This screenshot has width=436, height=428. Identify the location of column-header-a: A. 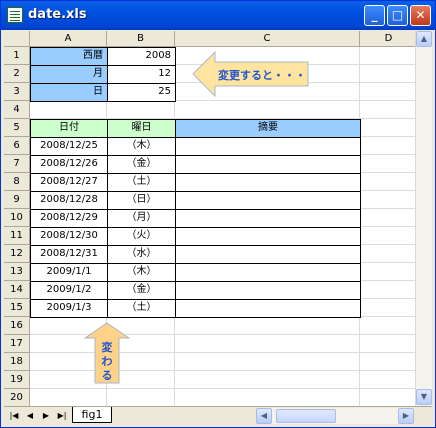
(68, 39).